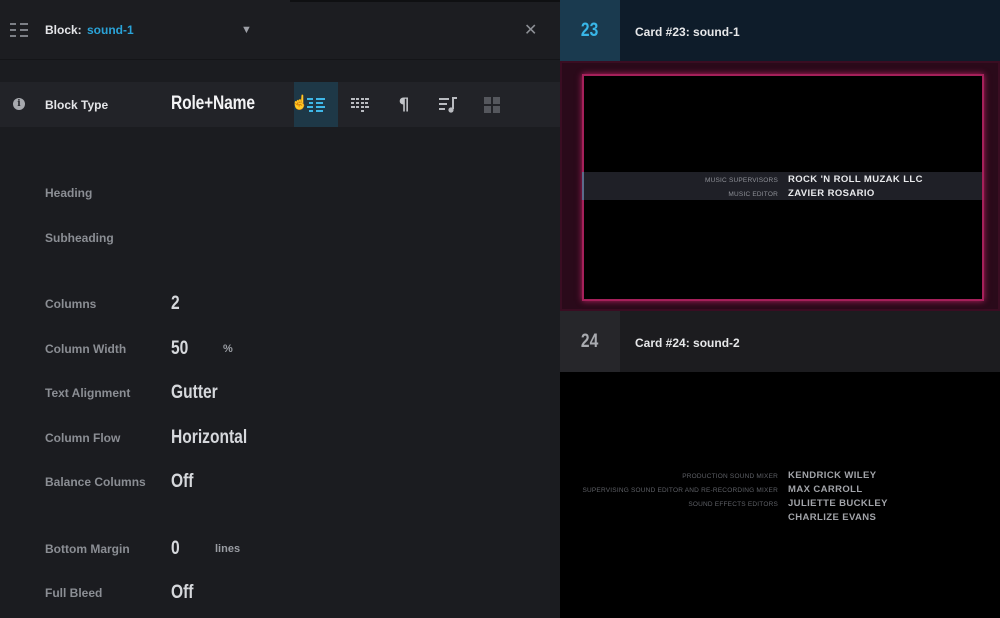 This screenshot has width=1000, height=618. Describe the element at coordinates (110, 30) in the screenshot. I see `block-name: sound-1` at that location.